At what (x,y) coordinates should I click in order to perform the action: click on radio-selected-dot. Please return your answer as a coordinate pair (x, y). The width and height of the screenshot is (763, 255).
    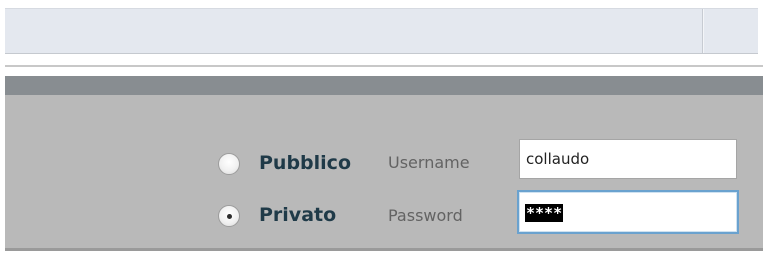
    Looking at the image, I should click on (229, 216).